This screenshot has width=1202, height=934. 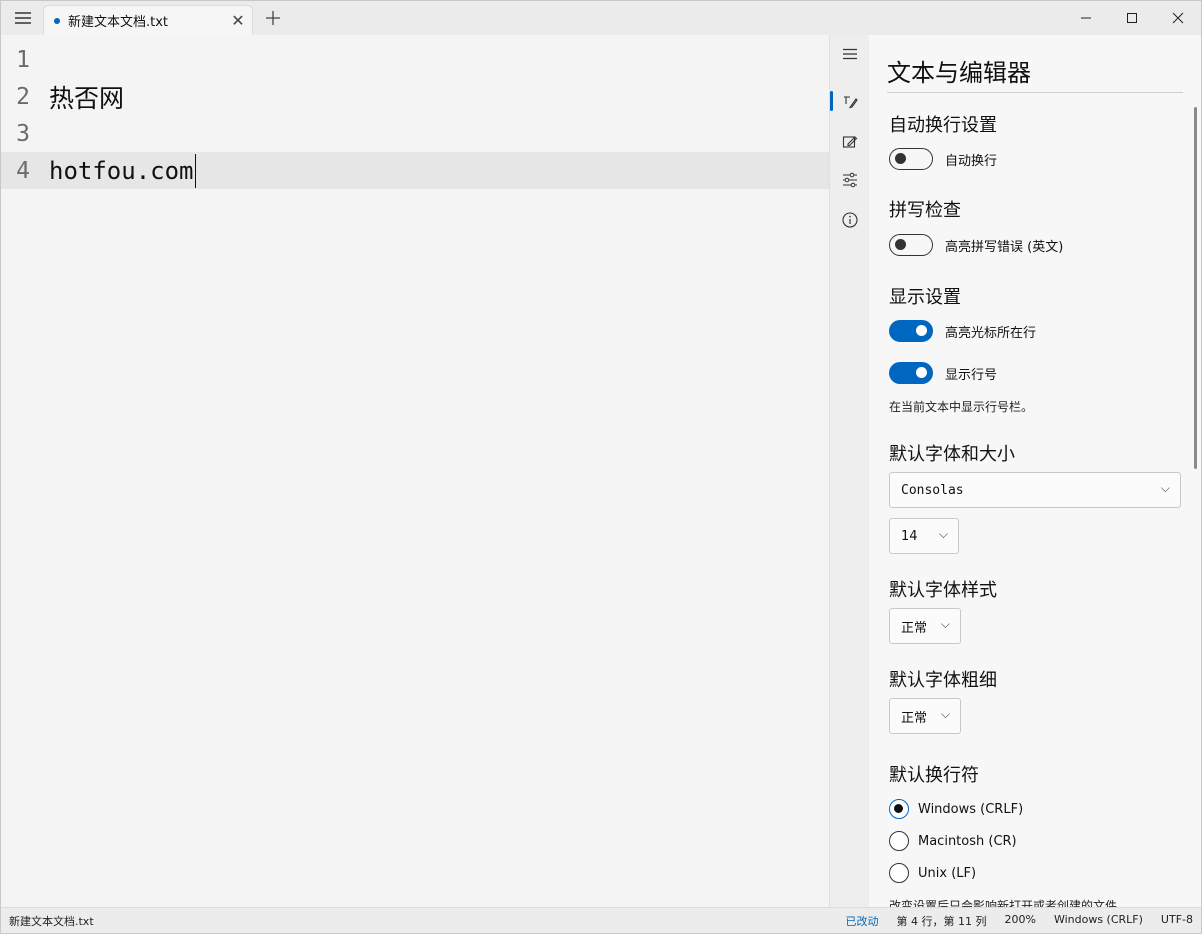 I want to click on eol-radio-macintosh: Macintosh (CR), so click(x=953, y=841).